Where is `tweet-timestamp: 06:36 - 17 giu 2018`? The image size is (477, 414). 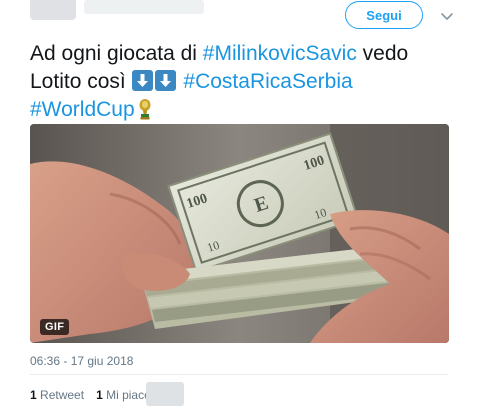 tweet-timestamp: 06:36 - 17 giu 2018 is located at coordinates (81, 361).